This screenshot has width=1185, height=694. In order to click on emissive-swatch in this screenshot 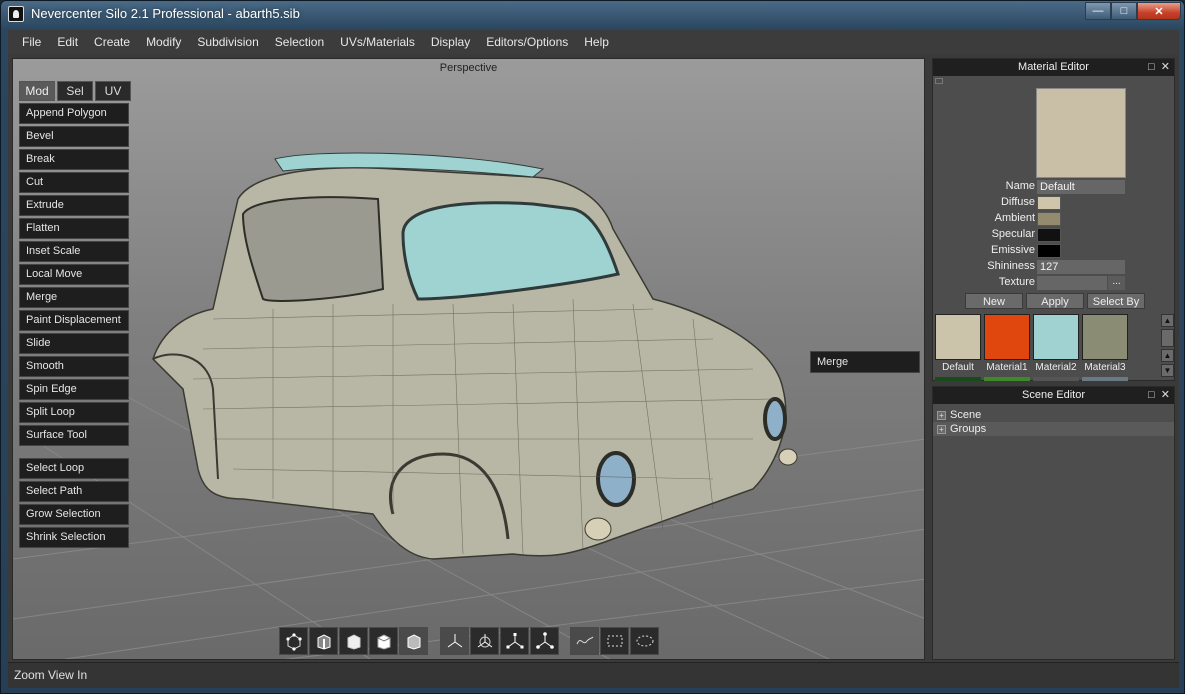, I will do `click(1049, 251)`.